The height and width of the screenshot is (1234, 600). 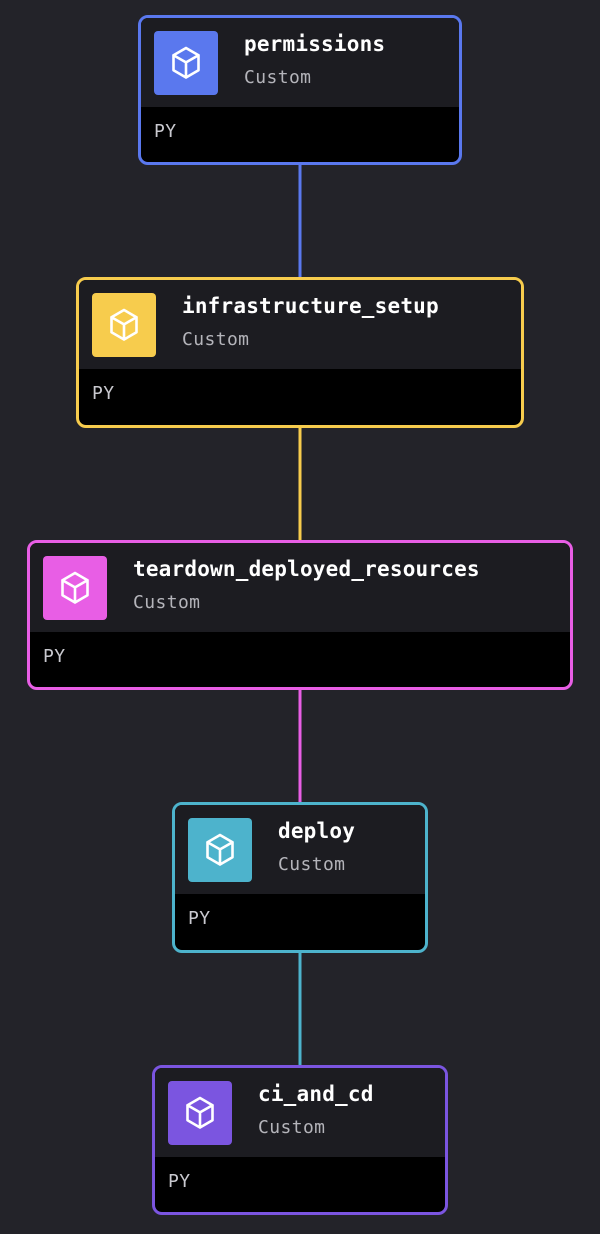 I want to click on node-deploy: deploy Custom PY, so click(x=300, y=877).